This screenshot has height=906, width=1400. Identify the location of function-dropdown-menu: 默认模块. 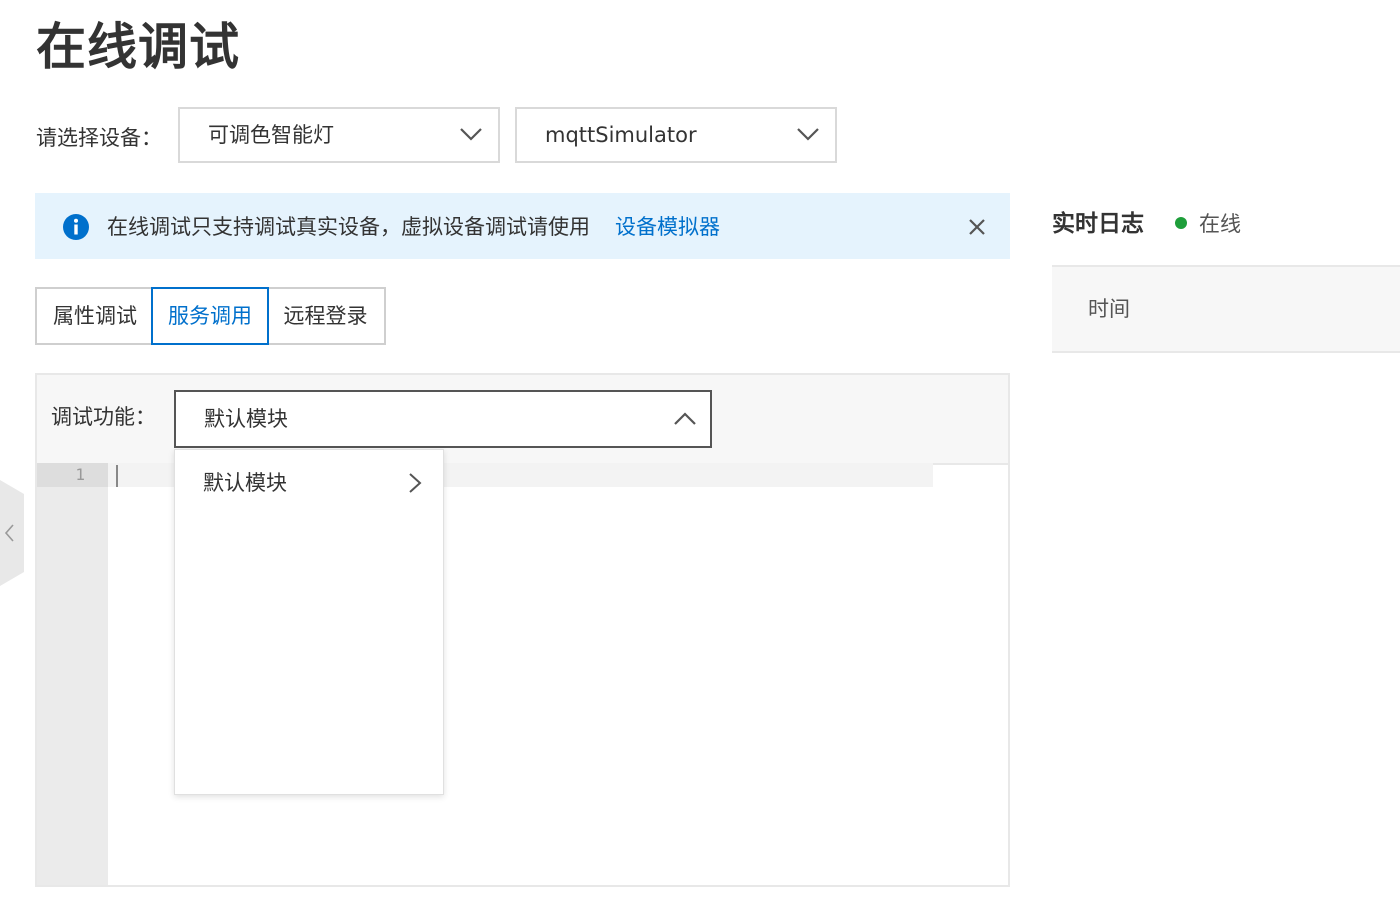
(309, 622).